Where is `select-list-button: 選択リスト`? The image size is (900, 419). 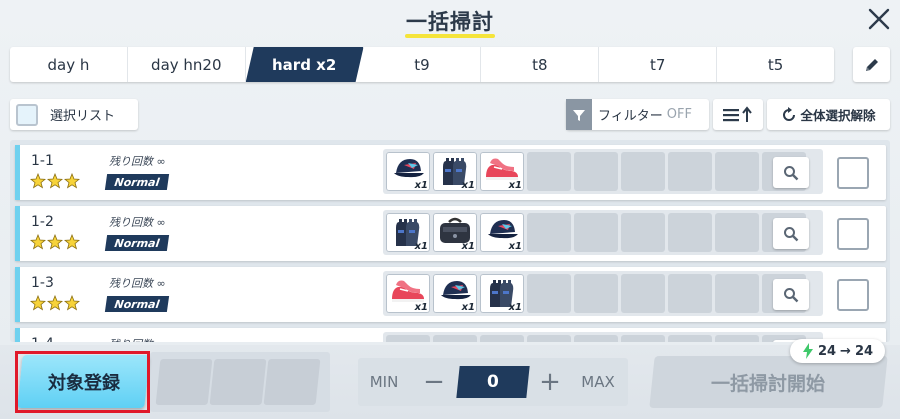 select-list-button: 選択リスト is located at coordinates (74, 114).